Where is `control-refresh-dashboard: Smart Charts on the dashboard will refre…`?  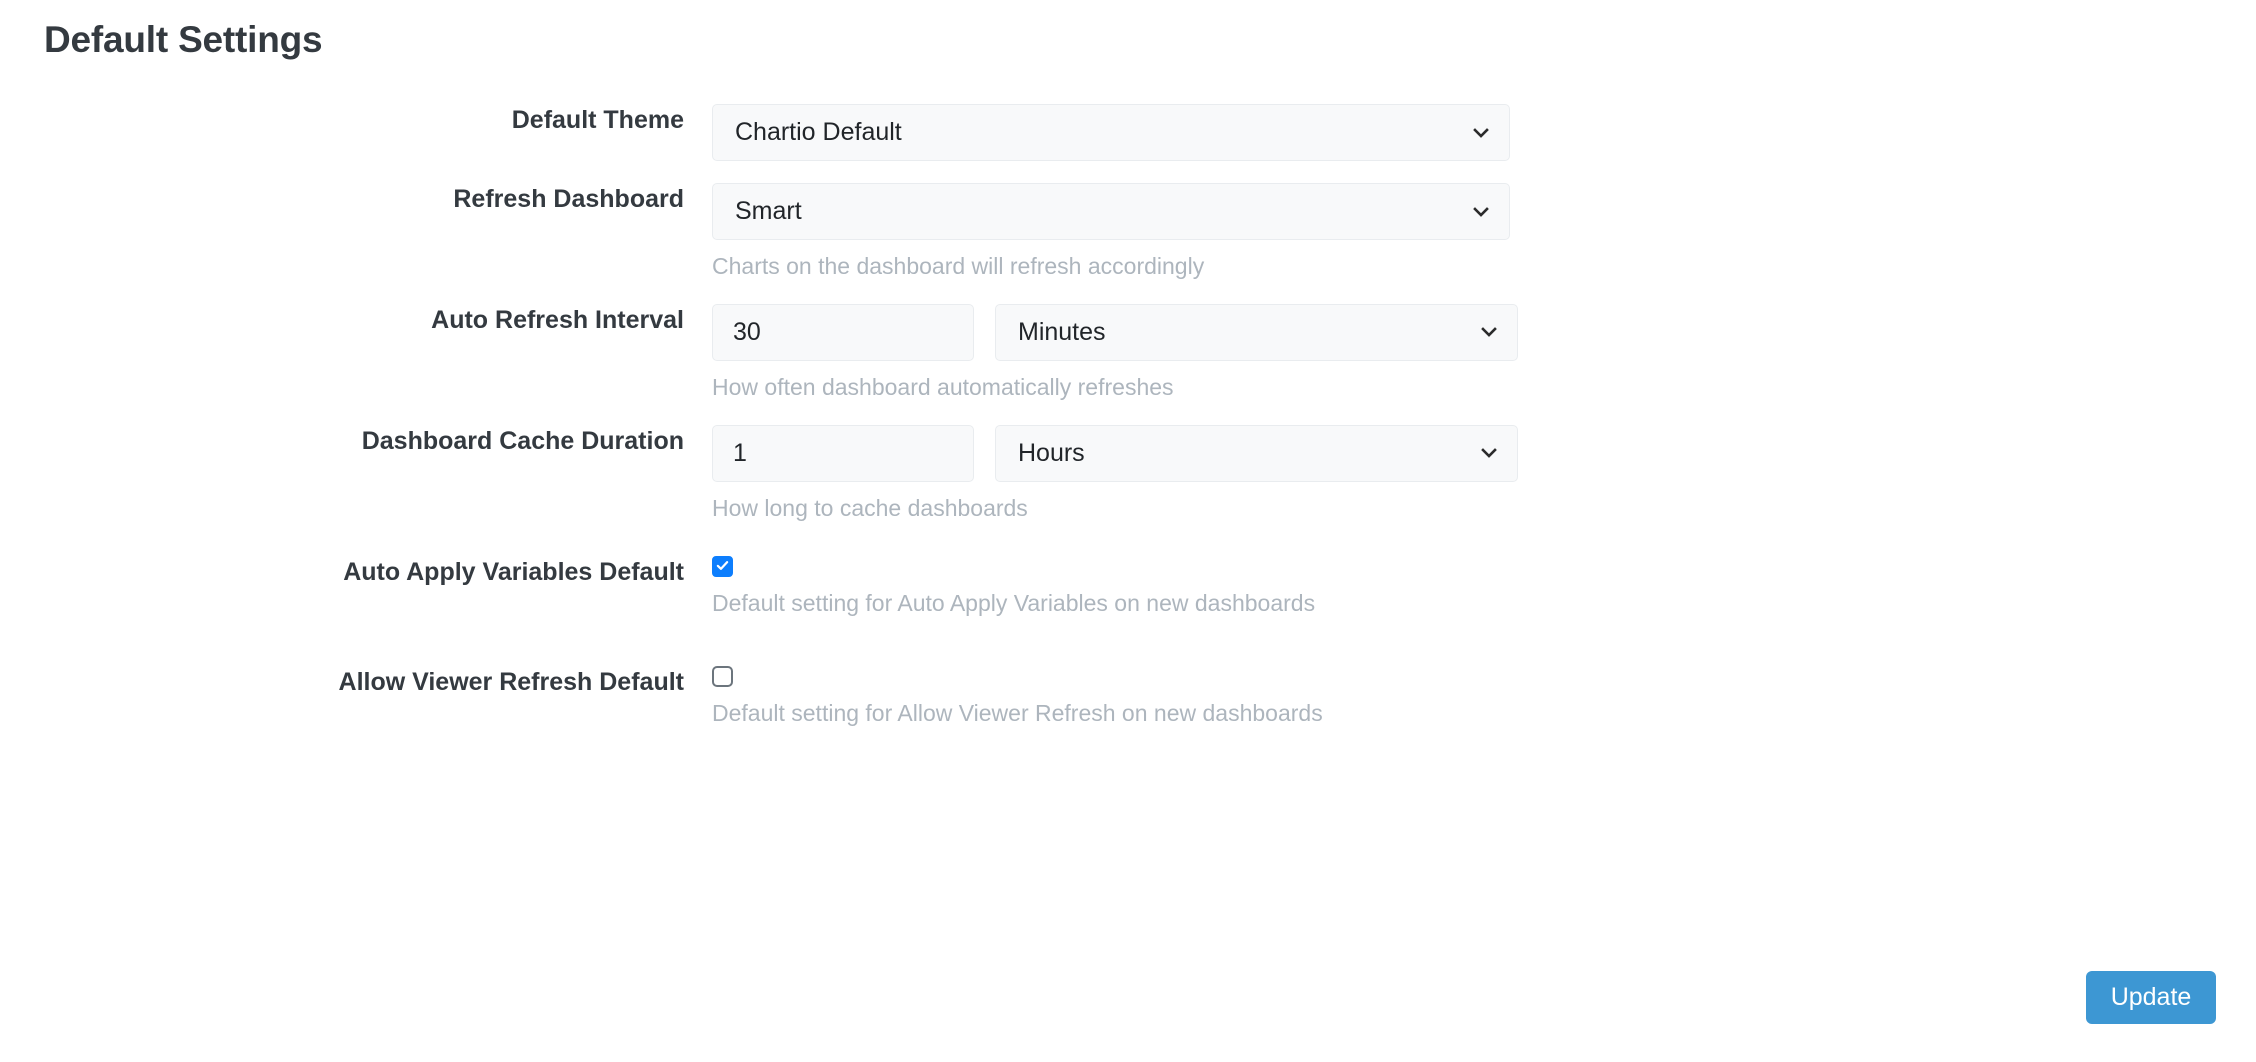 control-refresh-dashboard: Smart Charts on the dashboard will refre… is located at coordinates (1156, 232).